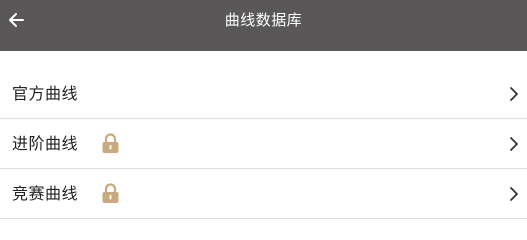 This screenshot has width=527, height=240. Describe the element at coordinates (45, 93) in the screenshot. I see `list-item-label: 官方曲线` at that location.